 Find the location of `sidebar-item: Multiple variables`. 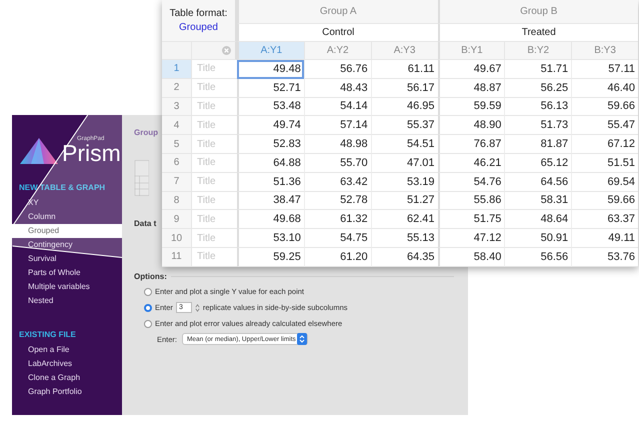

sidebar-item: Multiple variables is located at coordinates (67, 287).